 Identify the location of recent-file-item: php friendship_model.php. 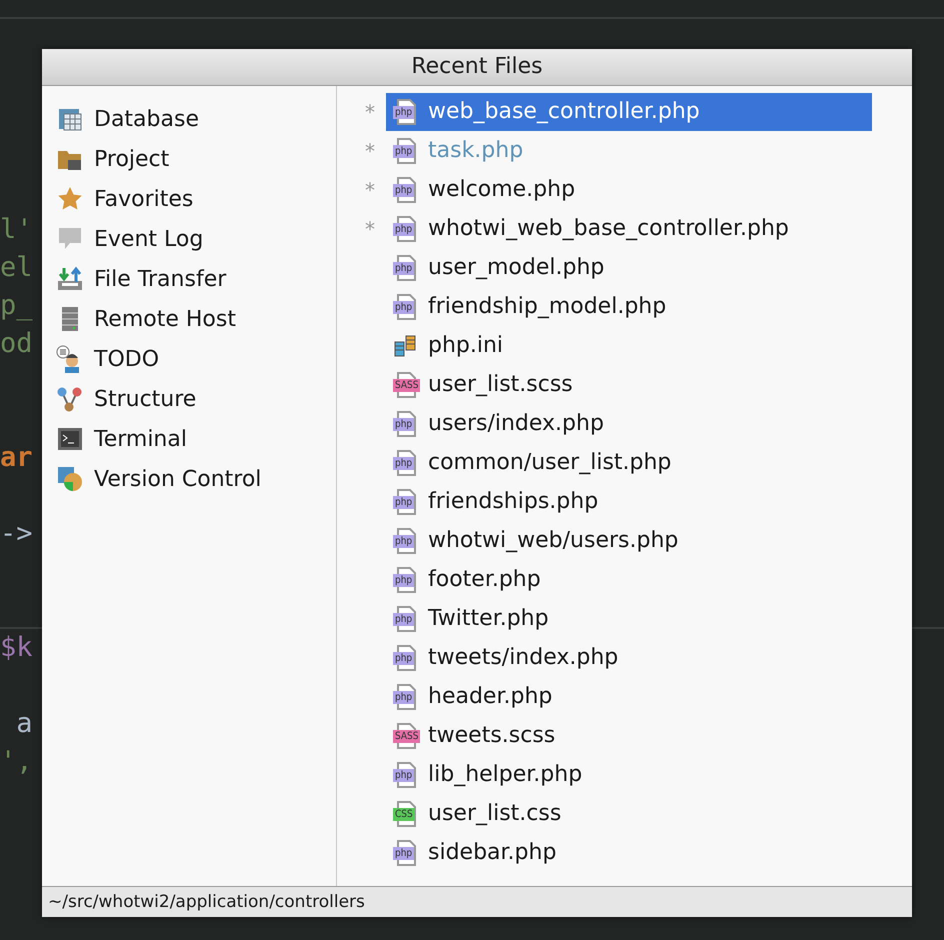
(629, 307).